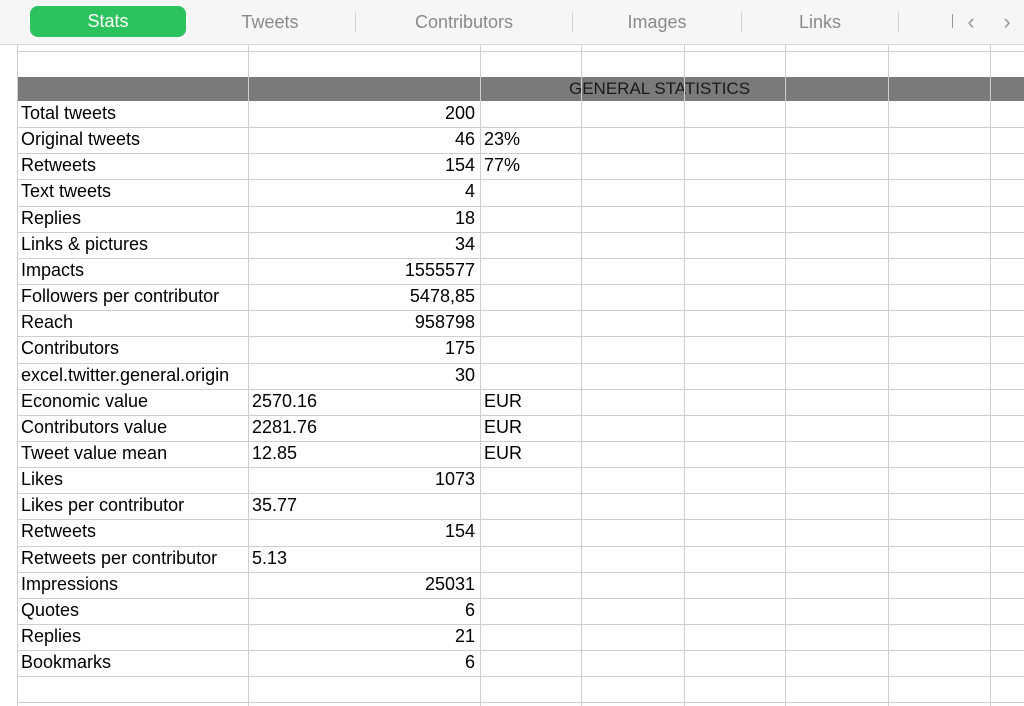  Describe the element at coordinates (132, 297) in the screenshot. I see `row-label: Followers per contributor` at that location.